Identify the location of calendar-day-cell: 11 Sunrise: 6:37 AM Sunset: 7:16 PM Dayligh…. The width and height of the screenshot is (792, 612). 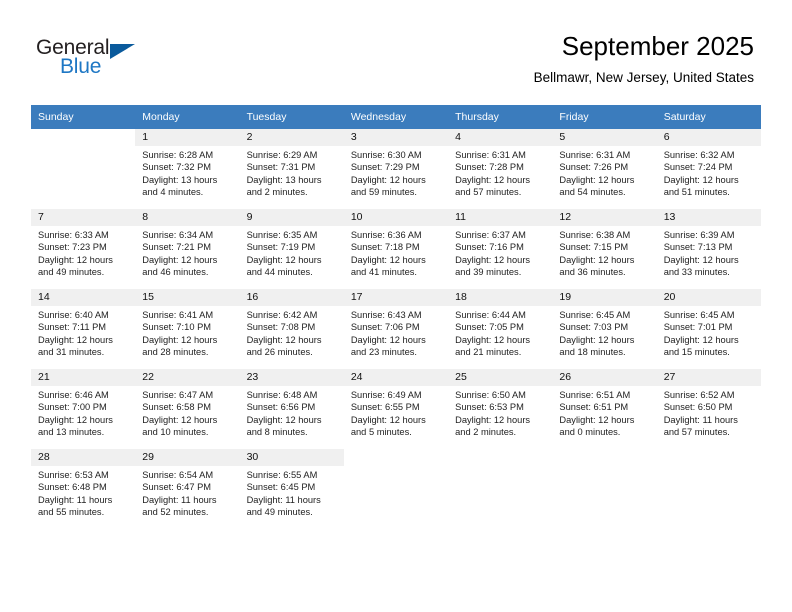
(500, 248).